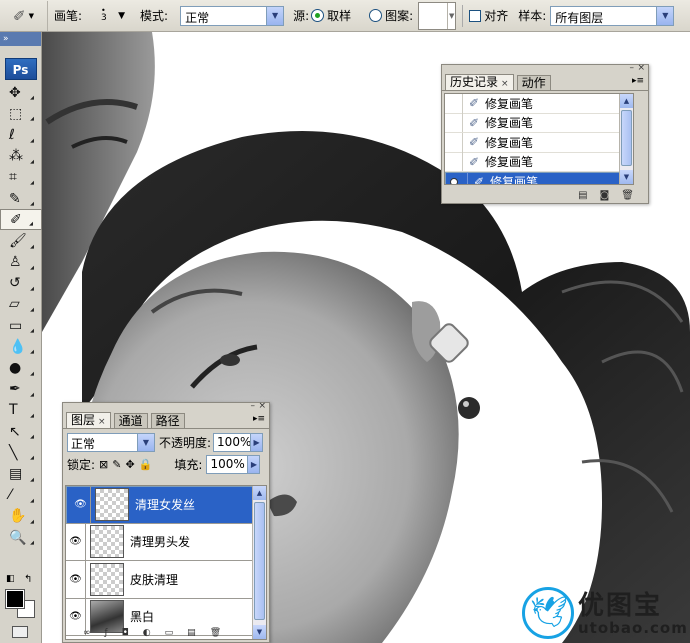  Describe the element at coordinates (15, 599) in the screenshot. I see `foreground-color-swatch` at that location.